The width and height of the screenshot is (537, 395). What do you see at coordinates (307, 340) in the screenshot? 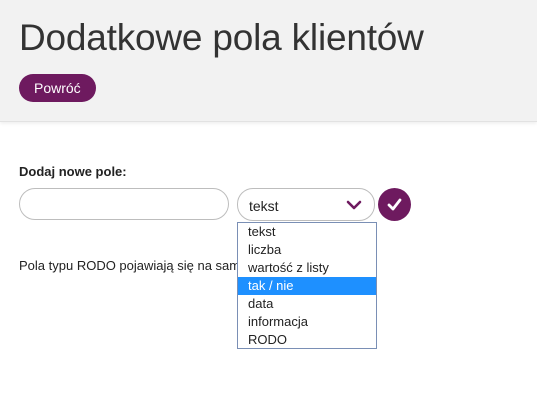
I see `dropdown-option-rodo: RODO` at bounding box center [307, 340].